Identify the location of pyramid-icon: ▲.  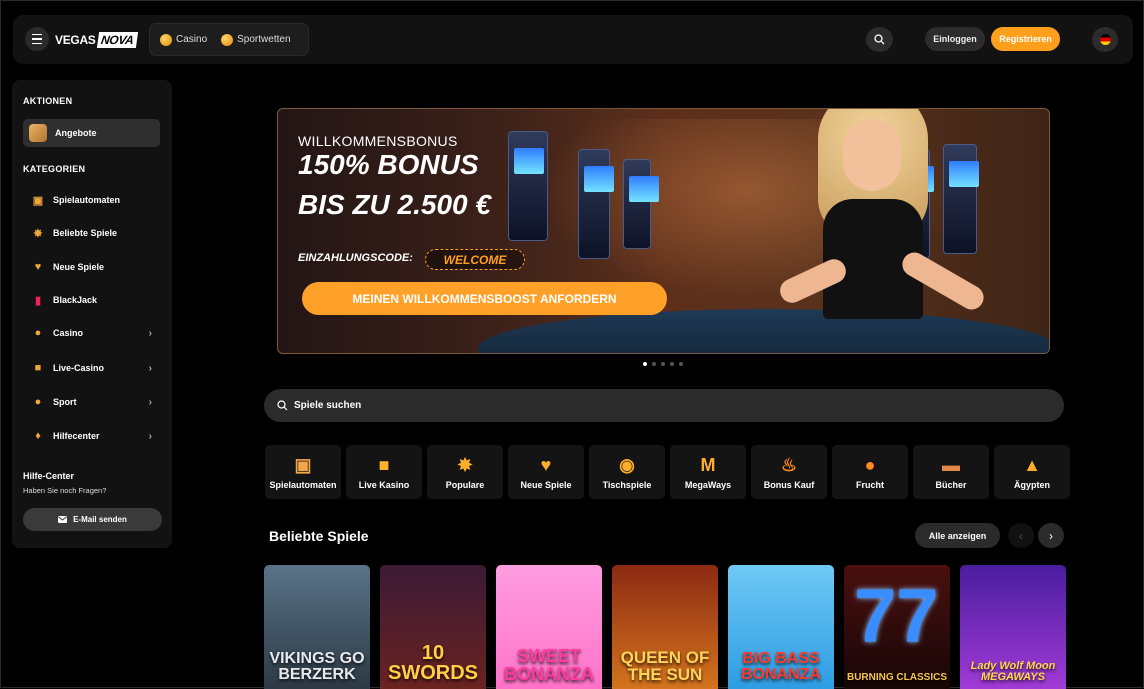
(1032, 464).